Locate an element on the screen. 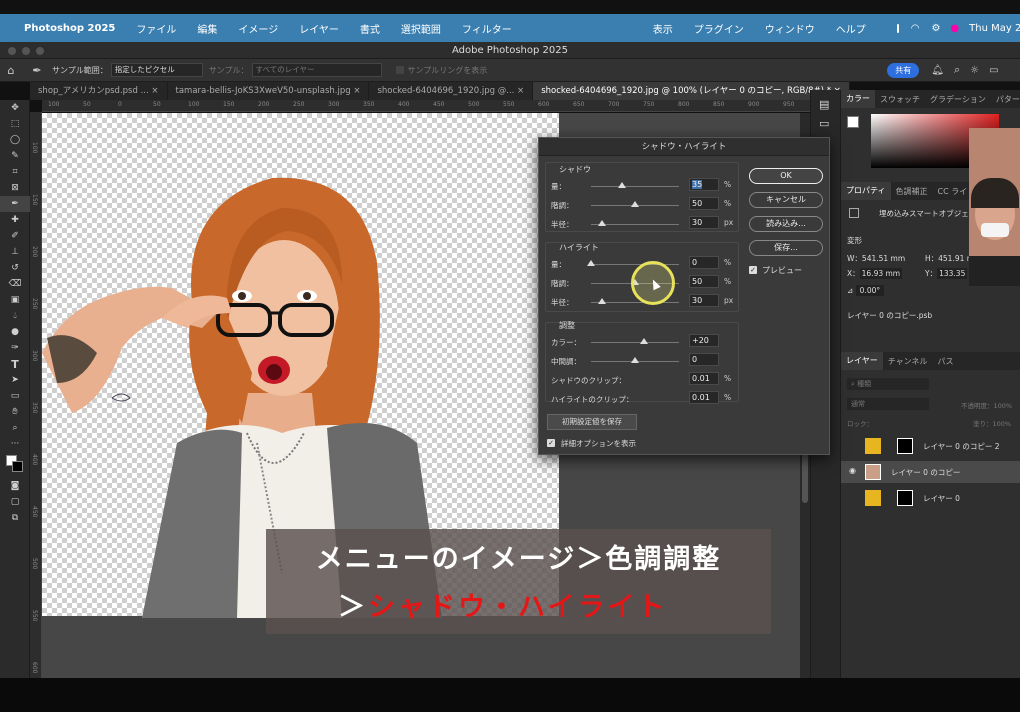 This screenshot has width=1020, height=712. sample-ring-checkbox is located at coordinates (399, 70).